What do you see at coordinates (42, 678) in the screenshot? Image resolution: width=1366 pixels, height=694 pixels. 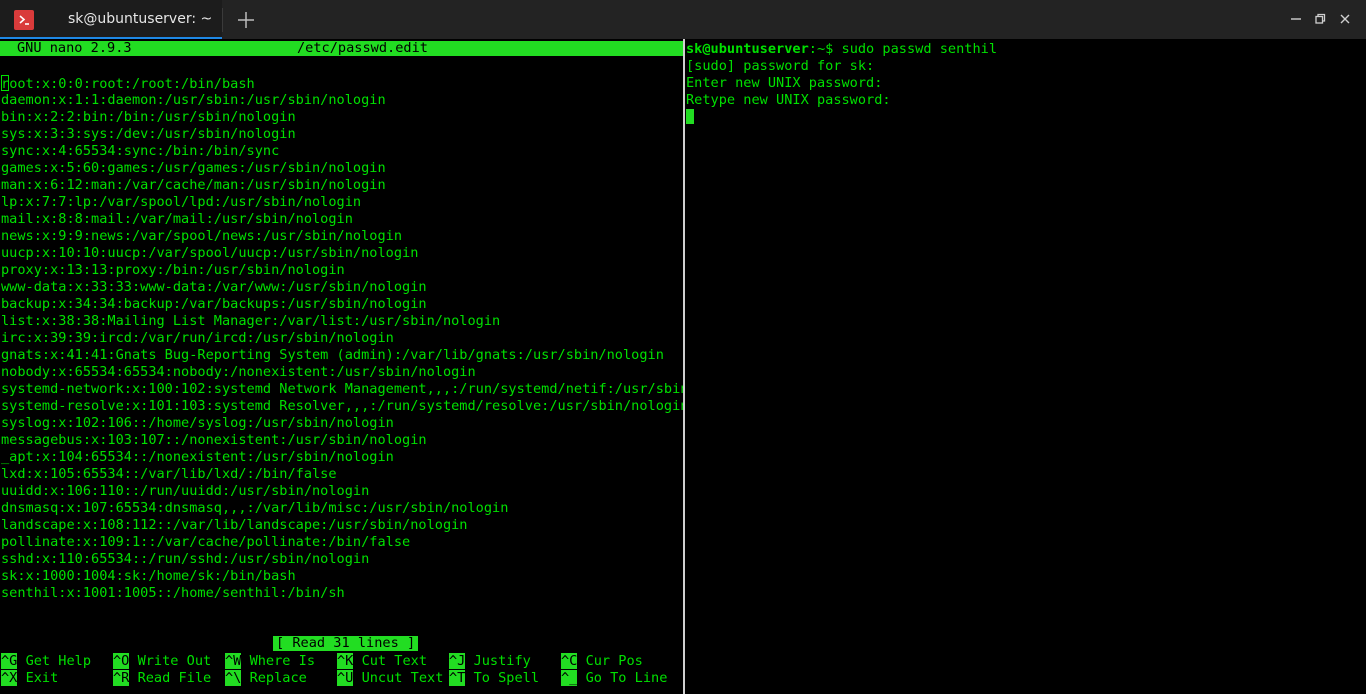 I see `shortcut-label: Exit` at bounding box center [42, 678].